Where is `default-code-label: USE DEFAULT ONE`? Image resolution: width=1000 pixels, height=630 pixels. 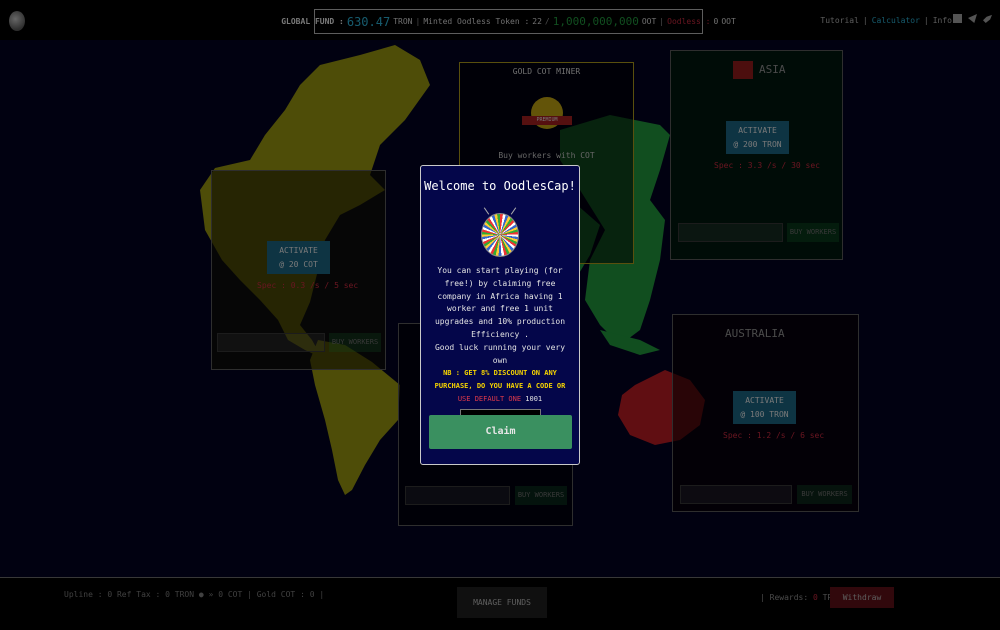 default-code-label: USE DEFAULT ONE is located at coordinates (489, 398).